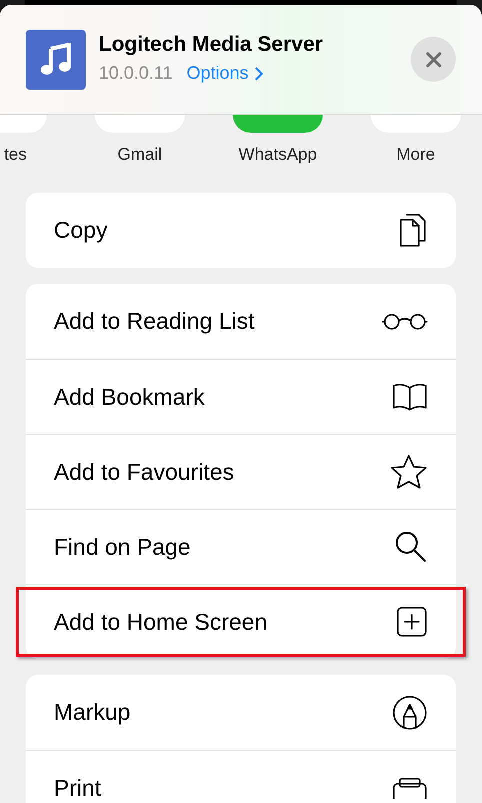  Describe the element at coordinates (278, 155) in the screenshot. I see `app-label: WhatsApp` at that location.